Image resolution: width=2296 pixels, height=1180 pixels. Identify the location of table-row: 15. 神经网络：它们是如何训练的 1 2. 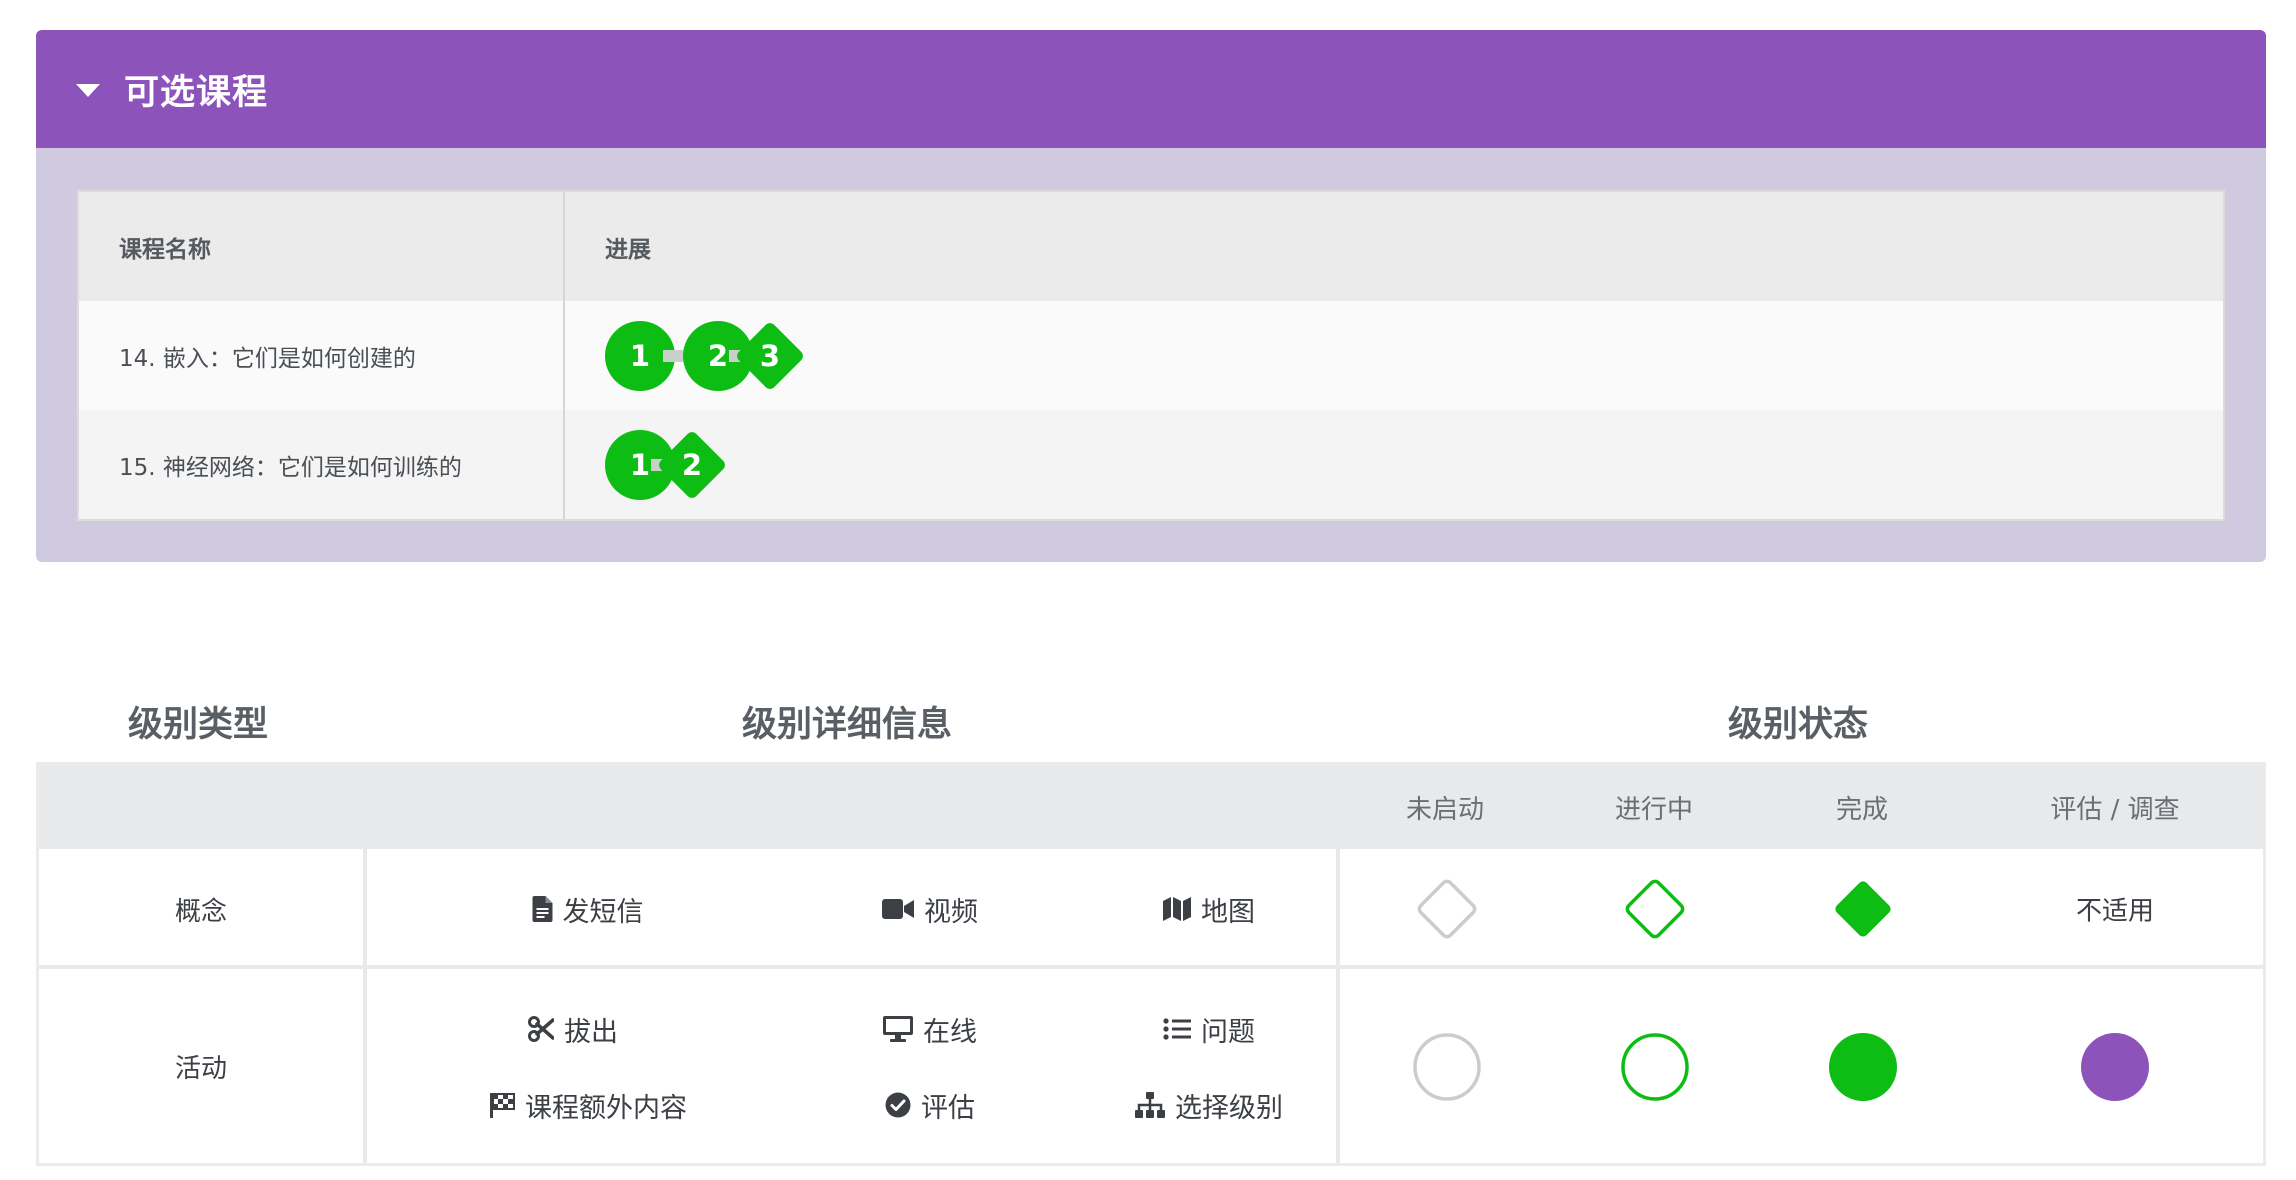
(1151, 464).